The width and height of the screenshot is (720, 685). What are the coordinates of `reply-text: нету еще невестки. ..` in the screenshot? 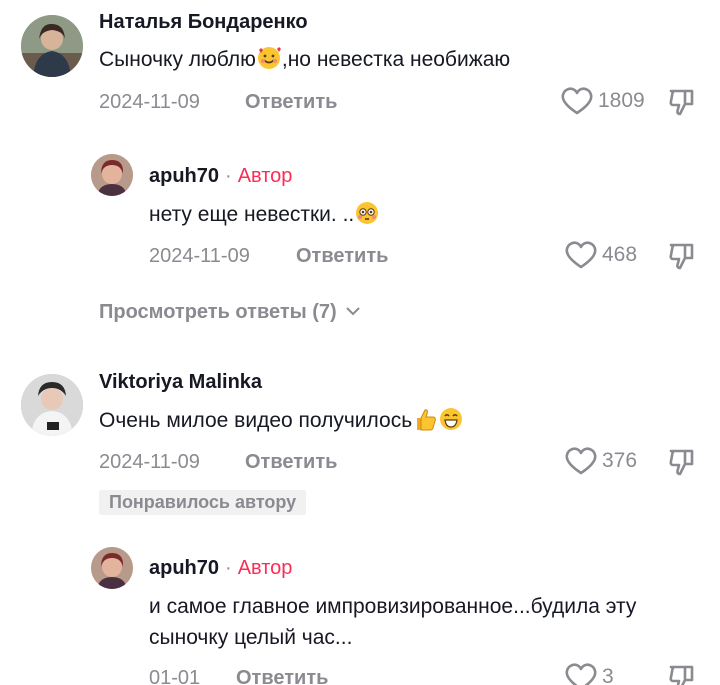 It's located at (264, 214).